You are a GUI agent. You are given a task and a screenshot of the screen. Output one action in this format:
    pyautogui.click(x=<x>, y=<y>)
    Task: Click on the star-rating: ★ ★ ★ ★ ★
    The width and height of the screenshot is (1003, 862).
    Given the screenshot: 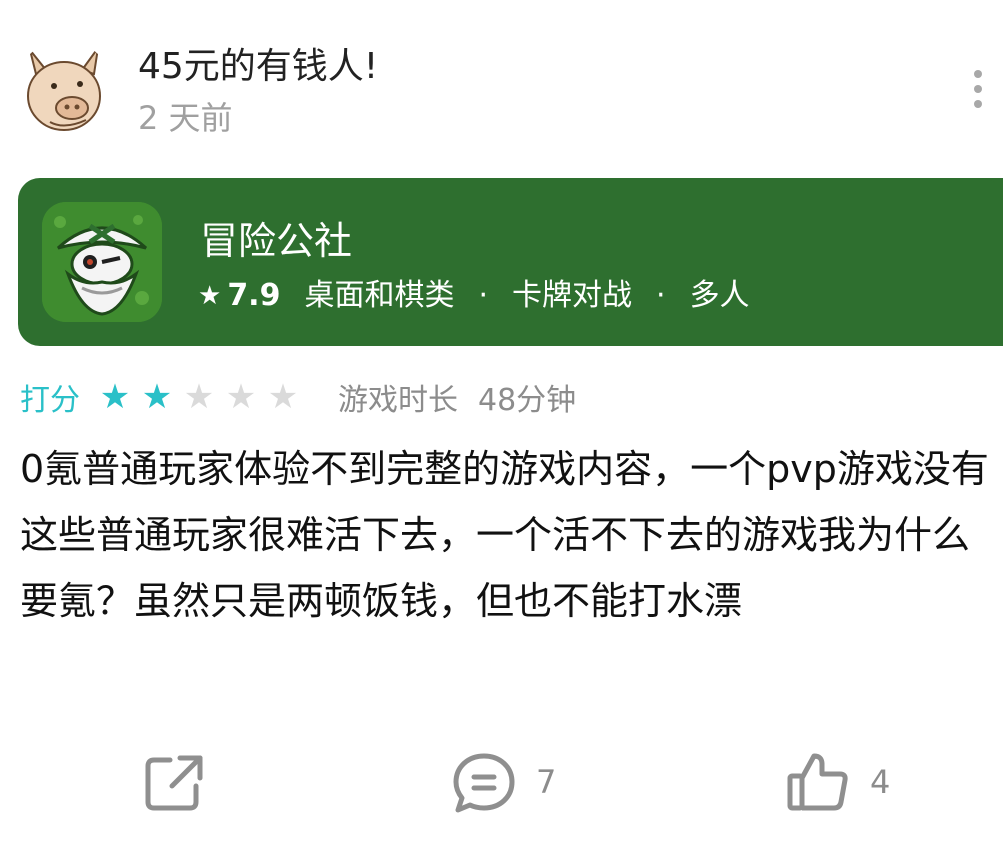 What is the action you would take?
    pyautogui.click(x=199, y=397)
    